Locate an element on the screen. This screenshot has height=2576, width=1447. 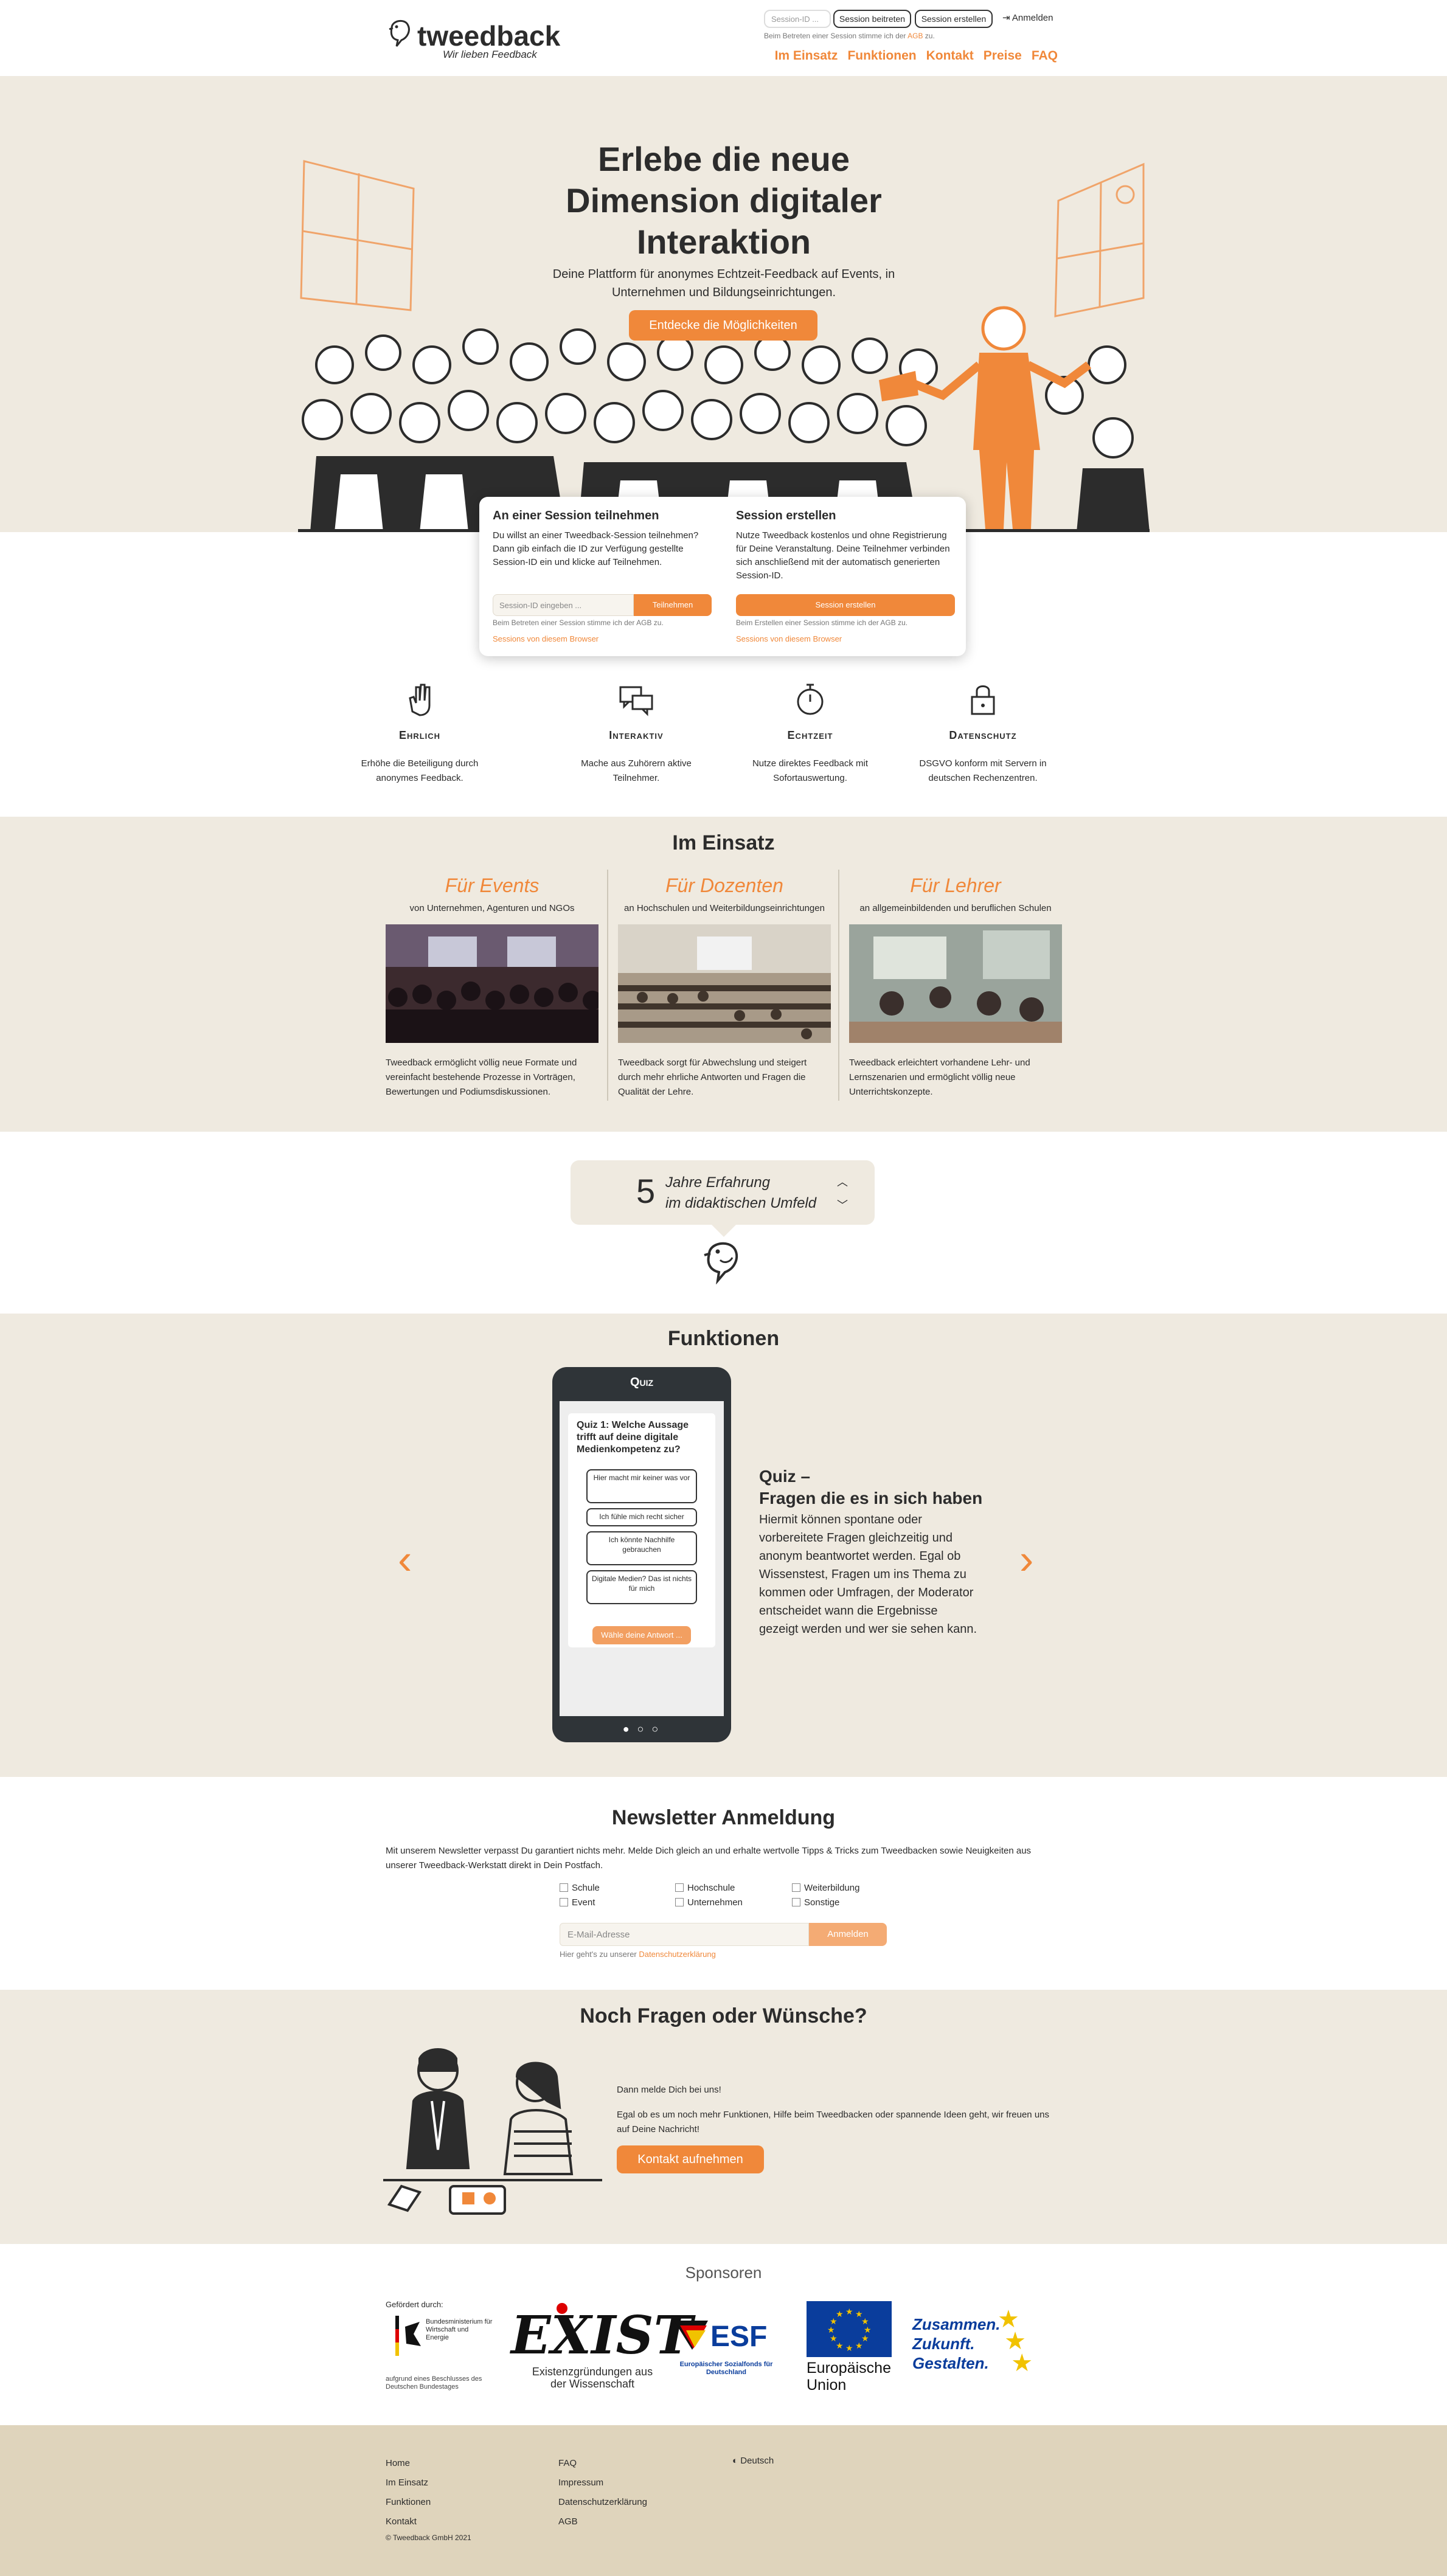
eu-logo-text: Europäische Union is located at coordinates (849, 2377).